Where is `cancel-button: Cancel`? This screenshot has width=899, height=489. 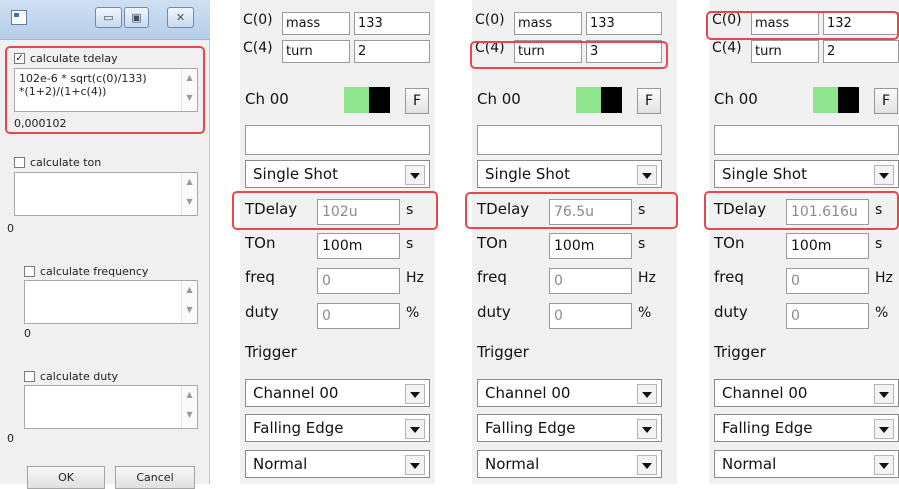 cancel-button: Cancel is located at coordinates (155, 477).